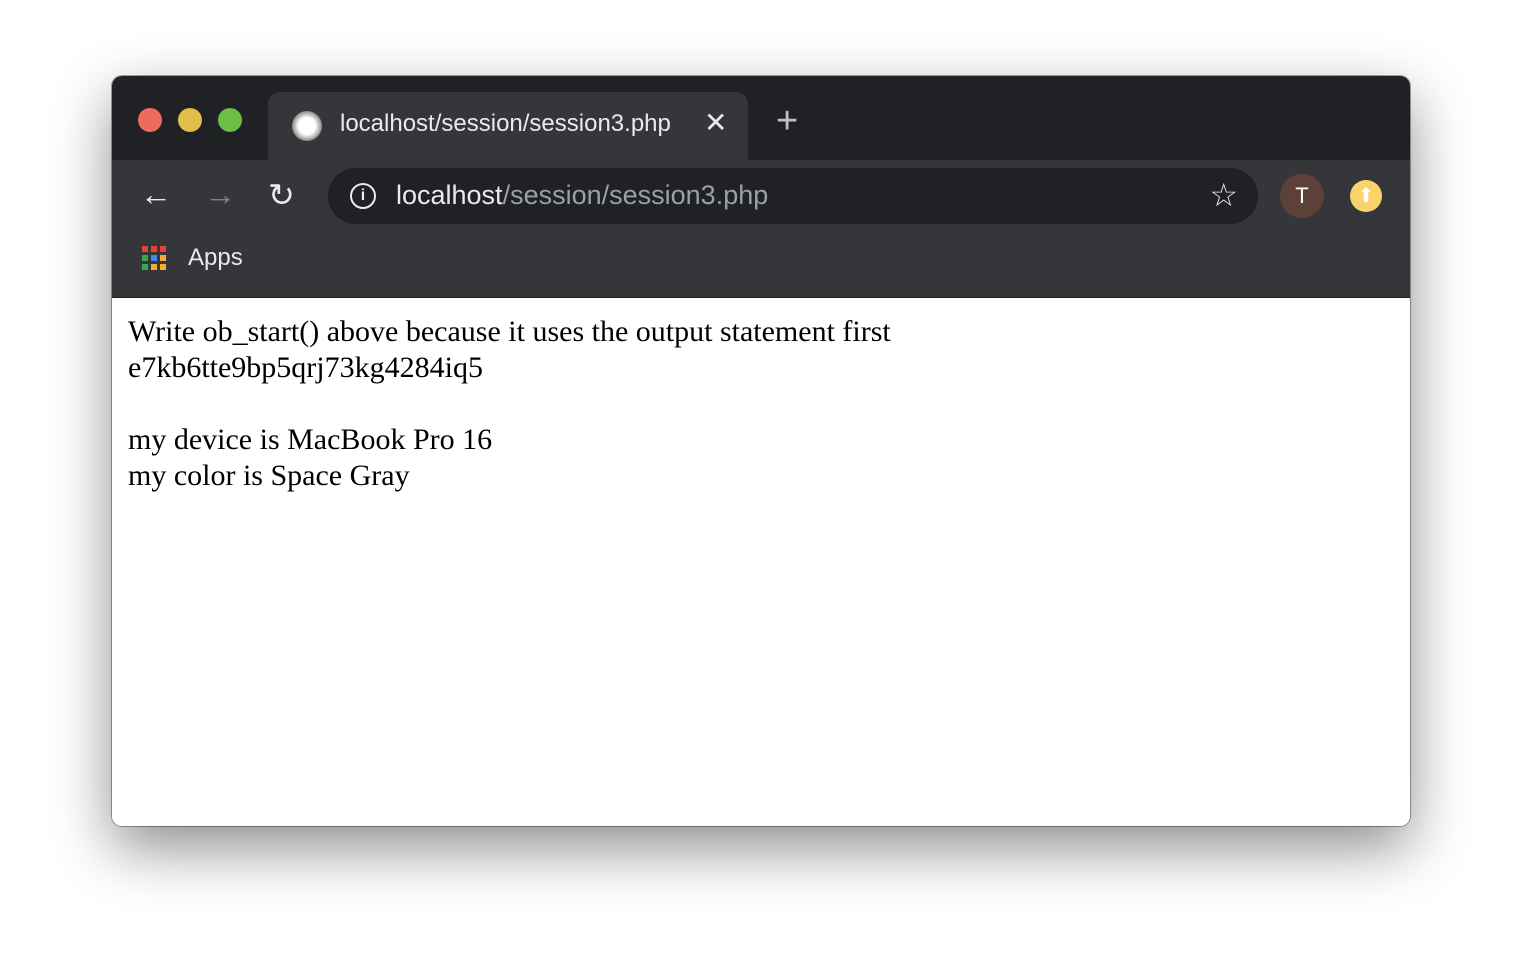  Describe the element at coordinates (715, 122) in the screenshot. I see `close-tab-icon: ✕` at that location.